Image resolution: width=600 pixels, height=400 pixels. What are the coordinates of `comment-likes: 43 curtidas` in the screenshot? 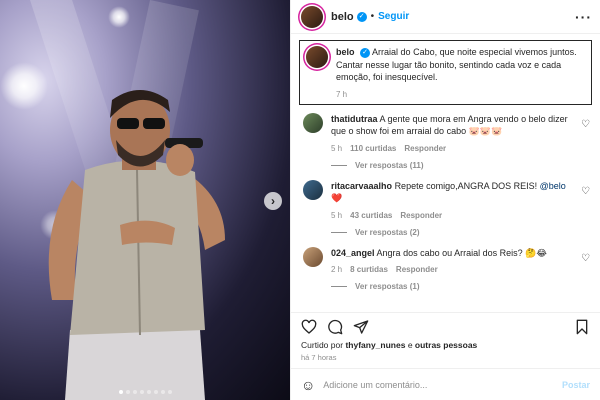 It's located at (371, 215).